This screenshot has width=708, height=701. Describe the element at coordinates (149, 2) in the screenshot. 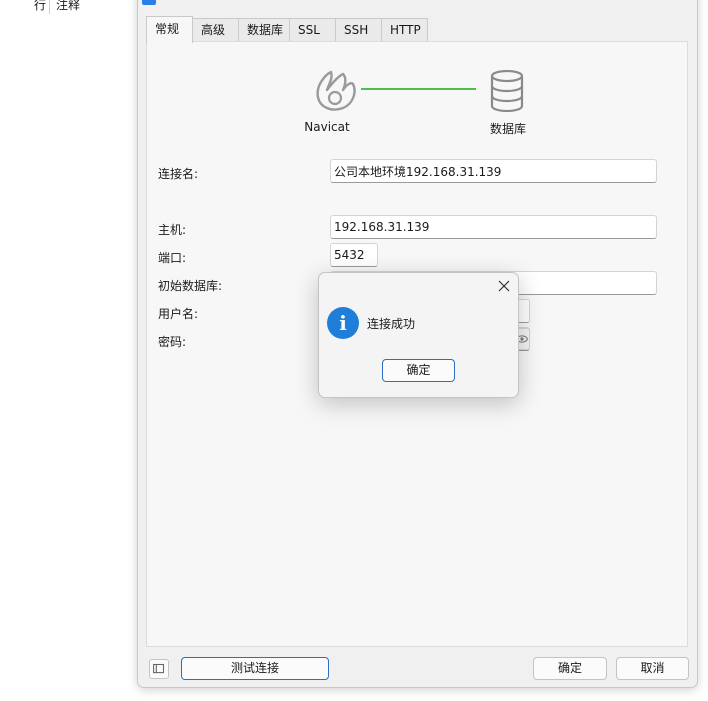

I see `app-icon` at that location.